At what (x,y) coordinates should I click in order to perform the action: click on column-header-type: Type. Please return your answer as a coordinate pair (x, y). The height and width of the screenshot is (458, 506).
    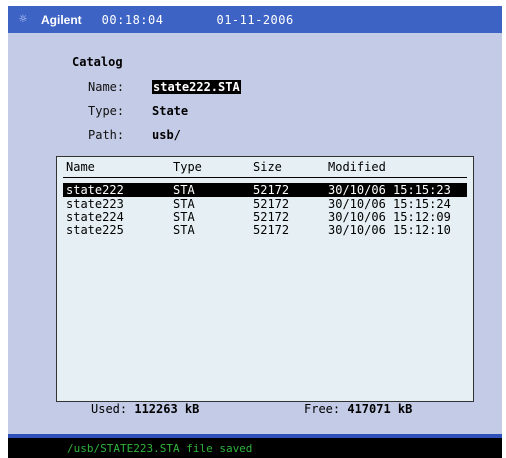
    Looking at the image, I should click on (187, 167).